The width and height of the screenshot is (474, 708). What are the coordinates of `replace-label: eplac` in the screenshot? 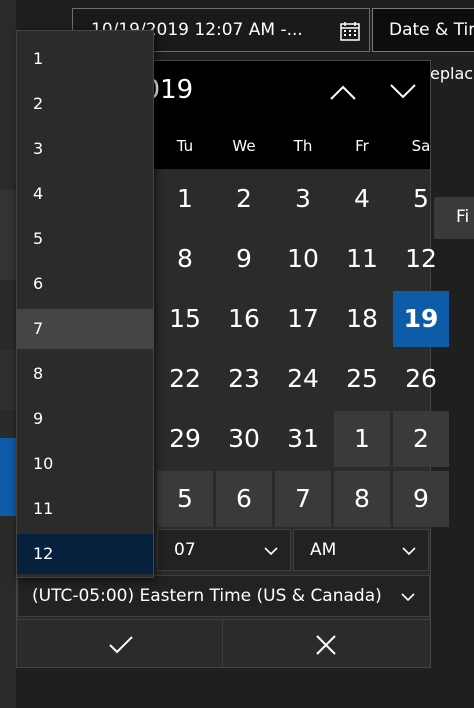 It's located at (452, 73).